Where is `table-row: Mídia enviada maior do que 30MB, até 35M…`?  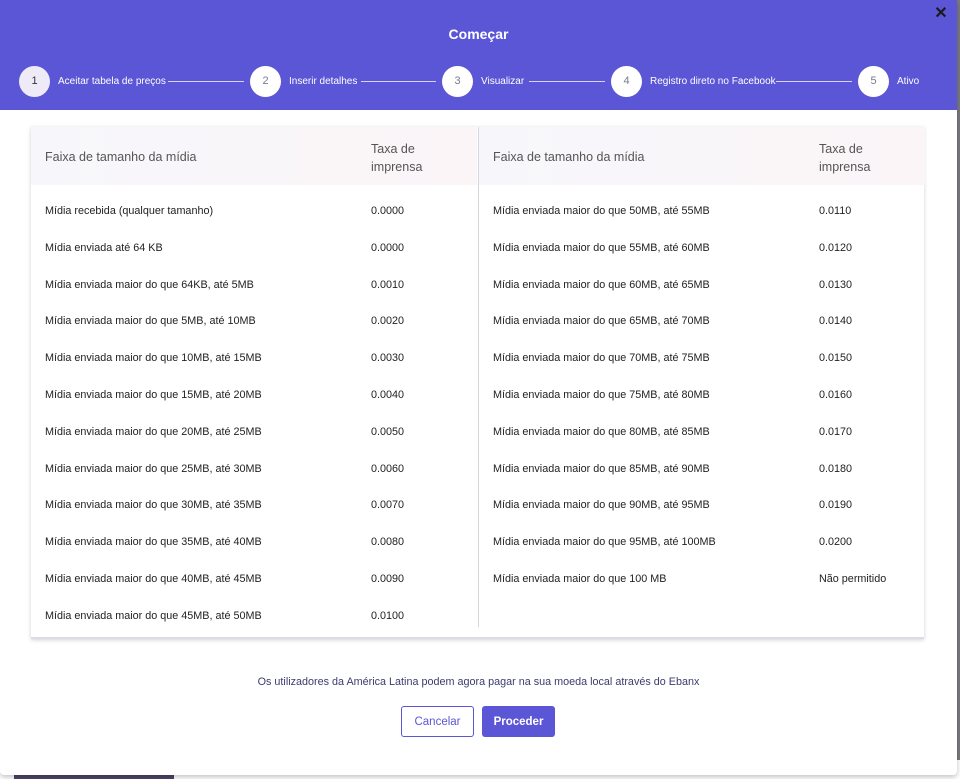 table-row: Mídia enviada maior do que 30MB, até 35M… is located at coordinates (254, 506).